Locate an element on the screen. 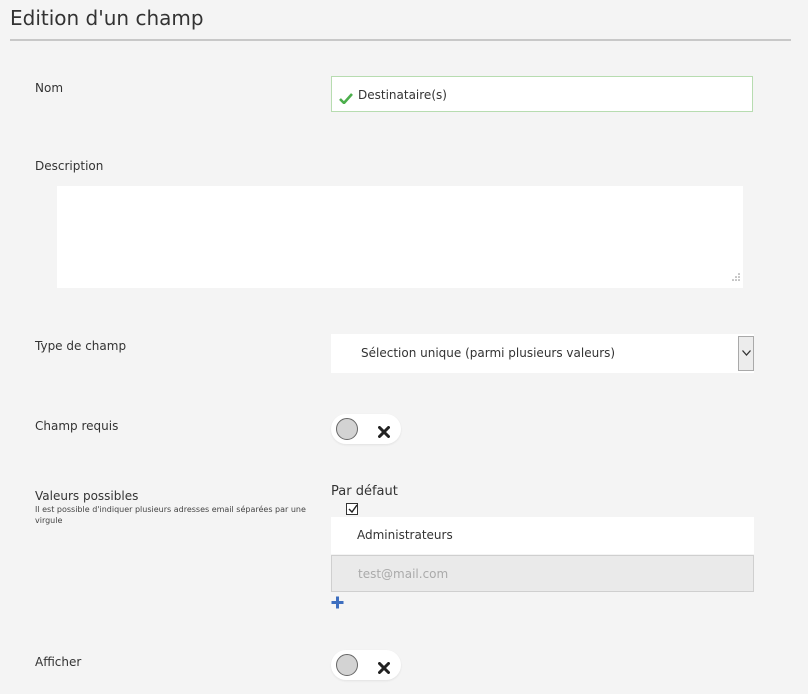  required-toggle is located at coordinates (366, 429).